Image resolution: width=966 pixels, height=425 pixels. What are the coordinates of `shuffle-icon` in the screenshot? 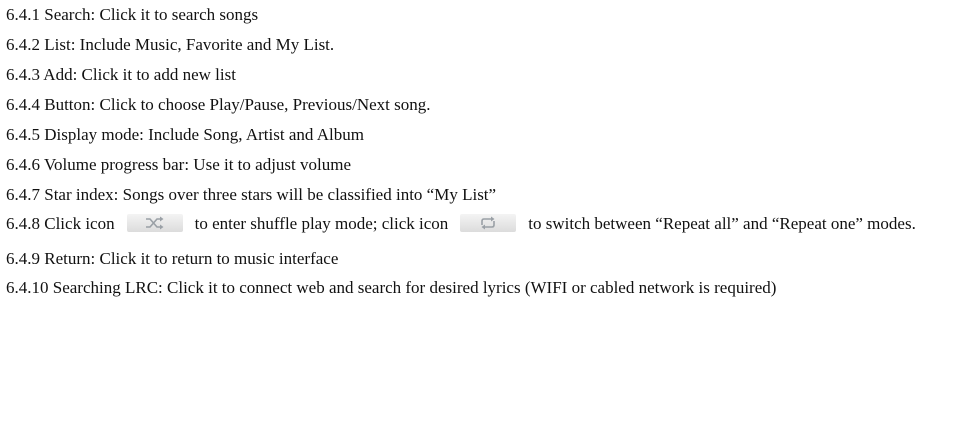 It's located at (154, 223).